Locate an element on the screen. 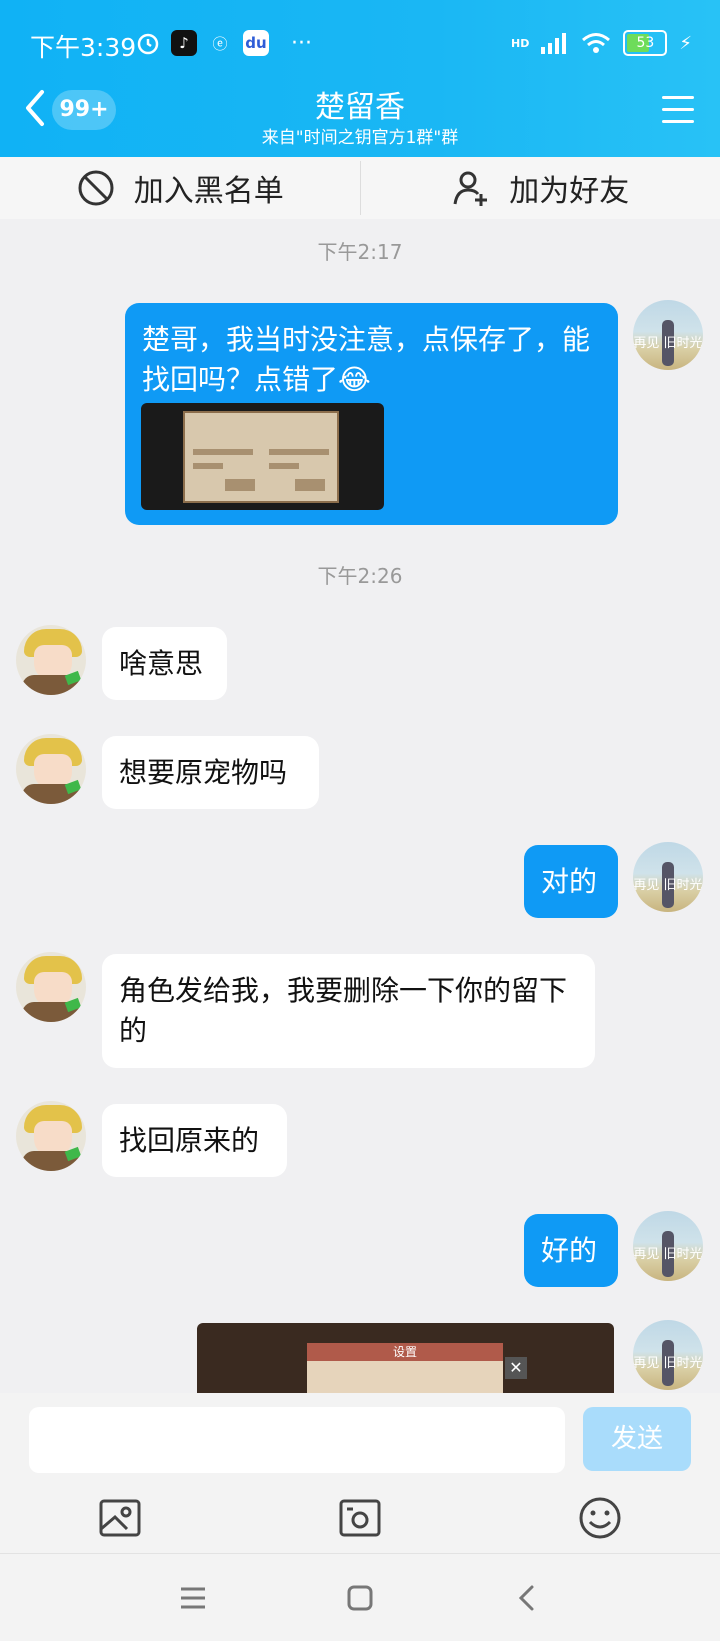 The height and width of the screenshot is (1641, 720). close-icon: ✕ is located at coordinates (516, 1368).